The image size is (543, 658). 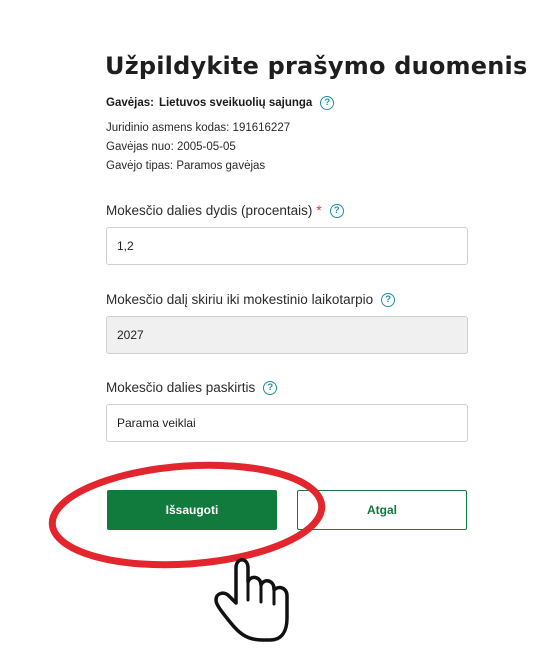 What do you see at coordinates (187, 515) in the screenshot?
I see `highlight-circle` at bounding box center [187, 515].